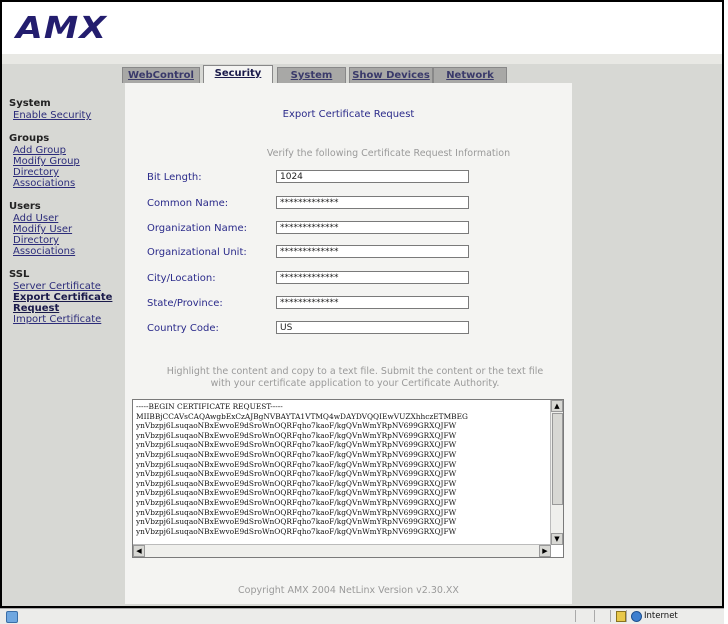 Image resolution: width=728 pixels, height=624 pixels. I want to click on sidebar-item-group-directory: Directory, so click(66, 172).